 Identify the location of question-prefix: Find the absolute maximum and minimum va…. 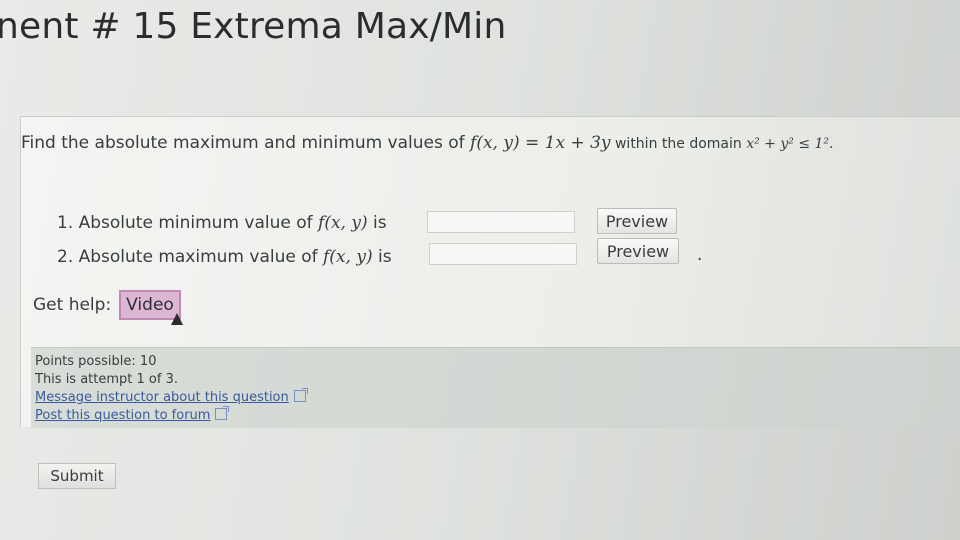
(246, 143).